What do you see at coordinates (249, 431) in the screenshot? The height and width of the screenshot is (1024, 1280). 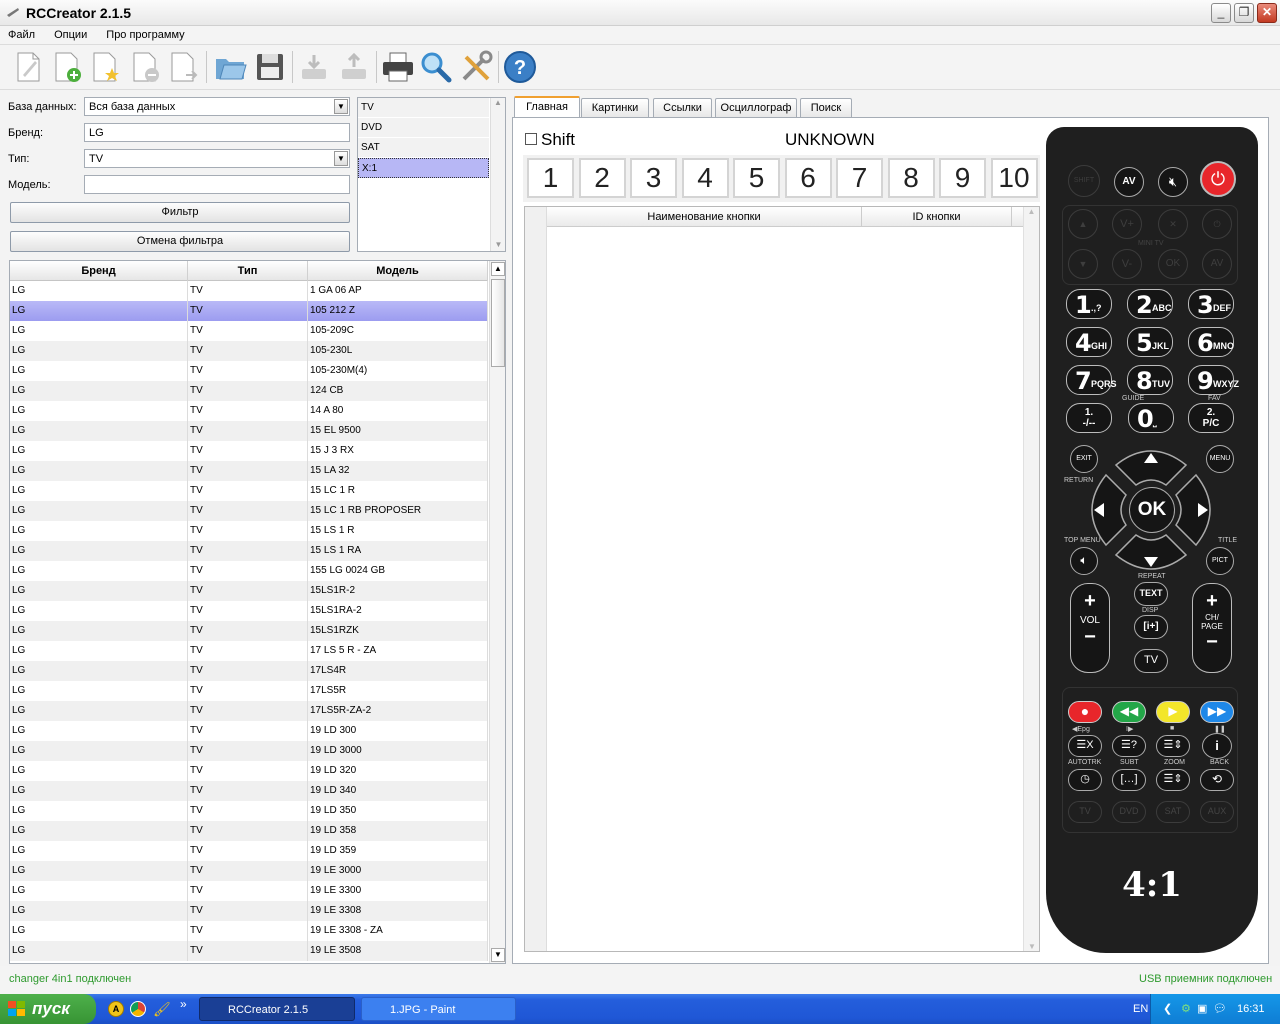 I see `table-row: LG TV 15 EL 9500` at bounding box center [249, 431].